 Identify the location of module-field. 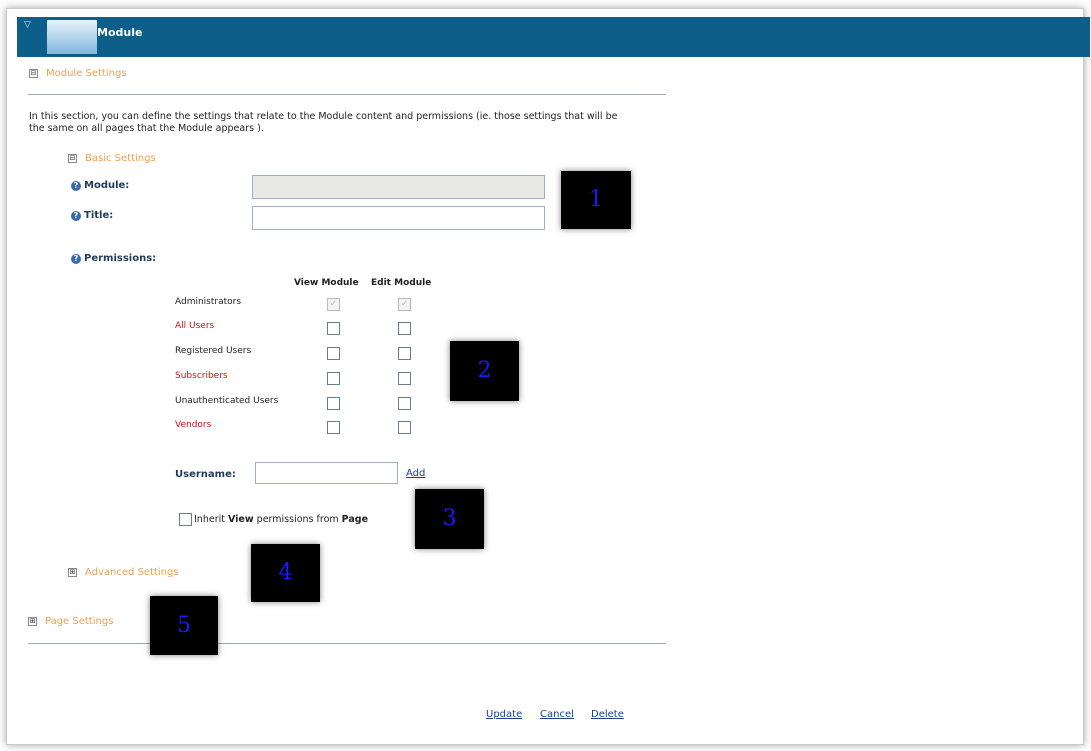
(398, 187).